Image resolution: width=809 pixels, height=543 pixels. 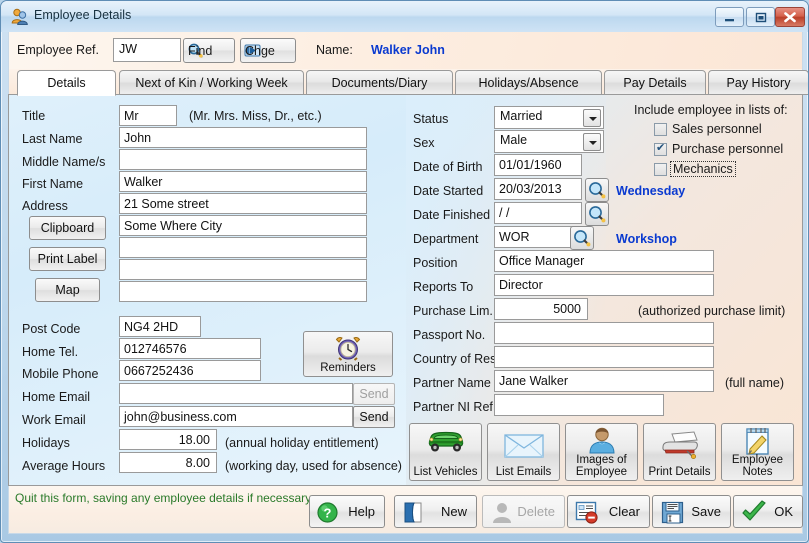 I want to click on holidays-label: Holidays, so click(x=46, y=443).